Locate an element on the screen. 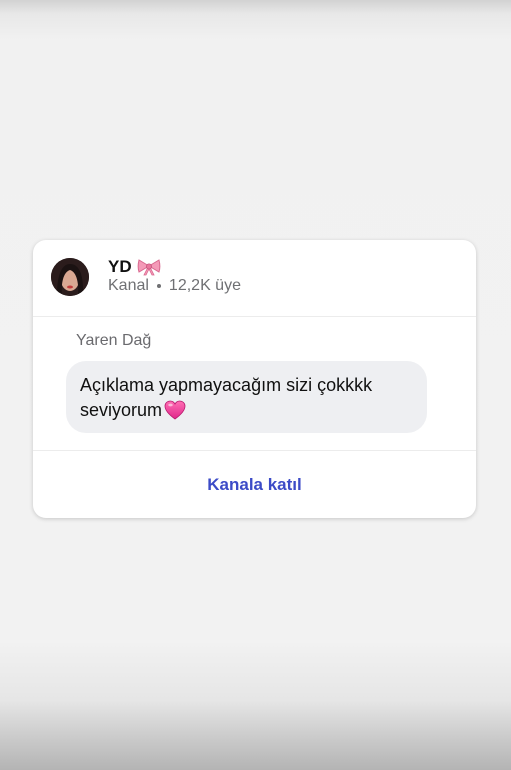  channel-header: YD Kanal 12,2K üye is located at coordinates (254, 278).